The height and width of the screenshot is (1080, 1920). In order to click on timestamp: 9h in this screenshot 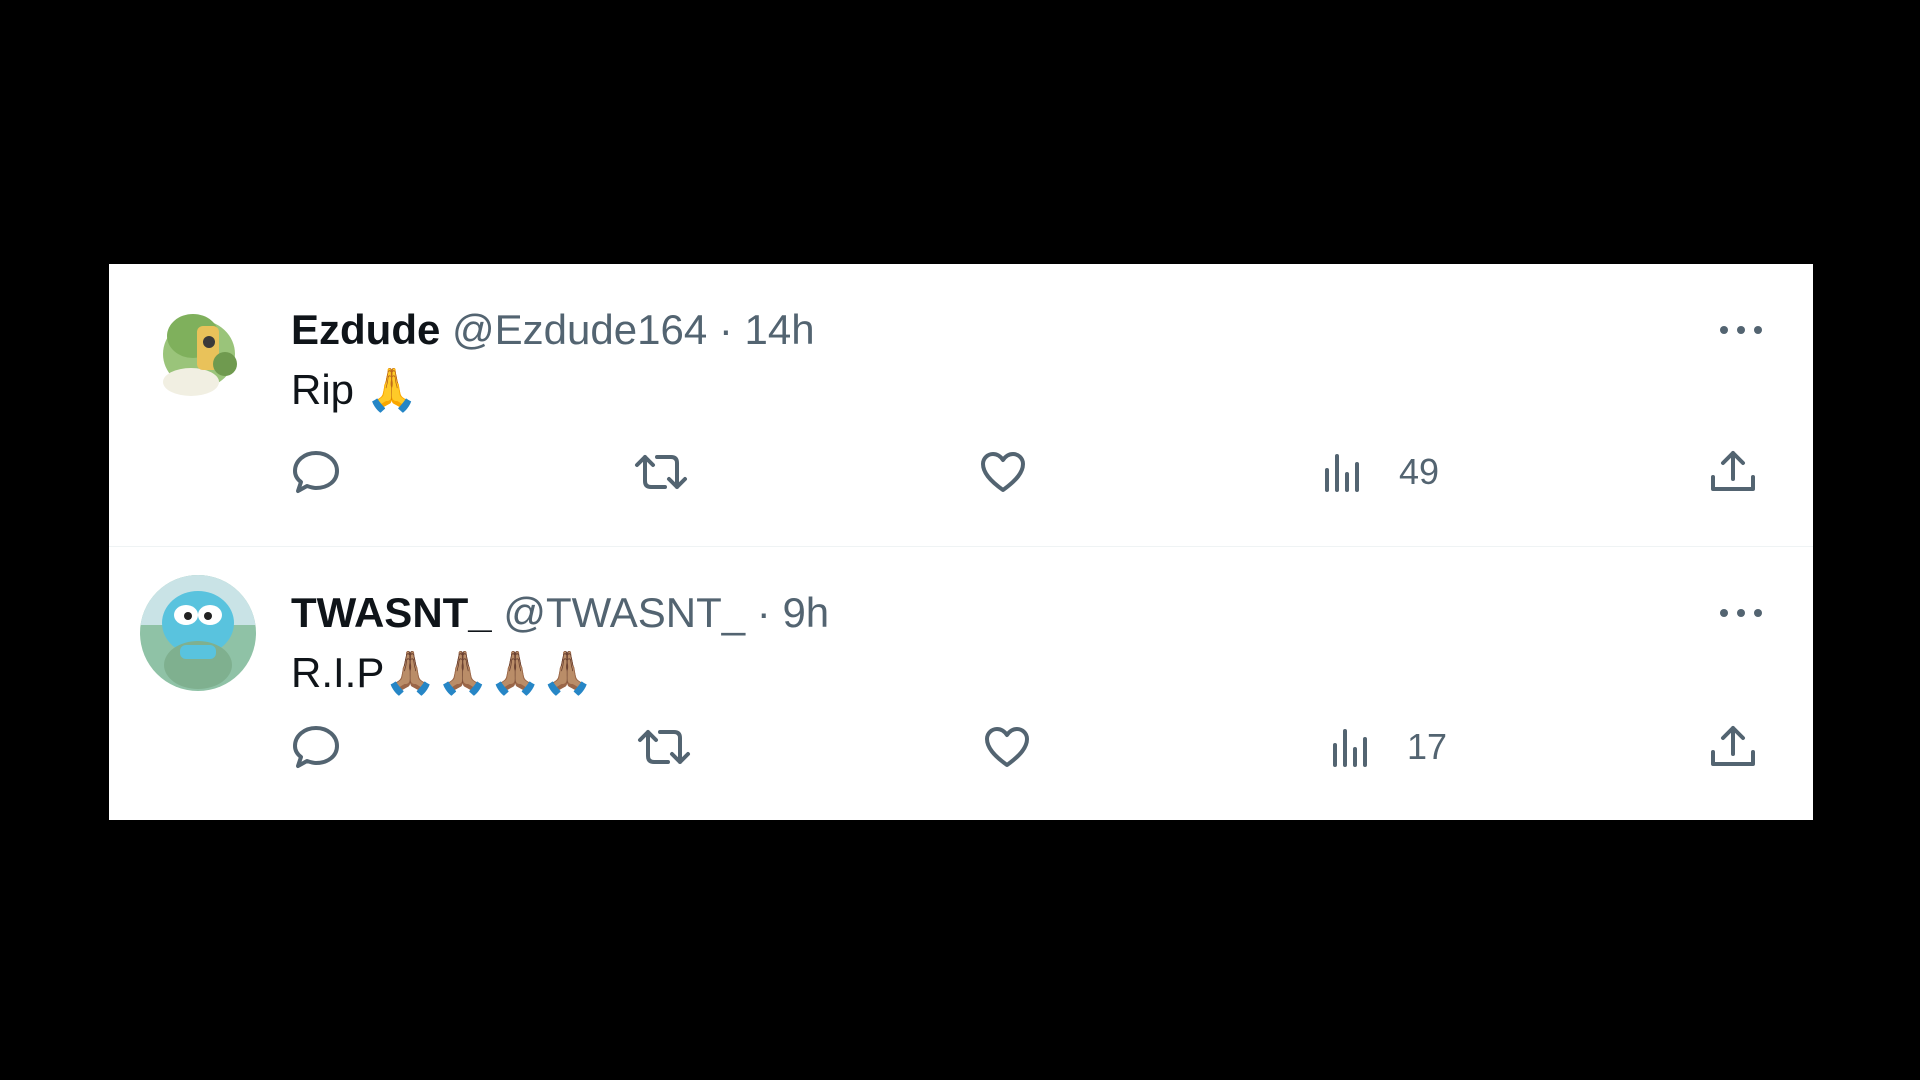, I will do `click(805, 612)`.